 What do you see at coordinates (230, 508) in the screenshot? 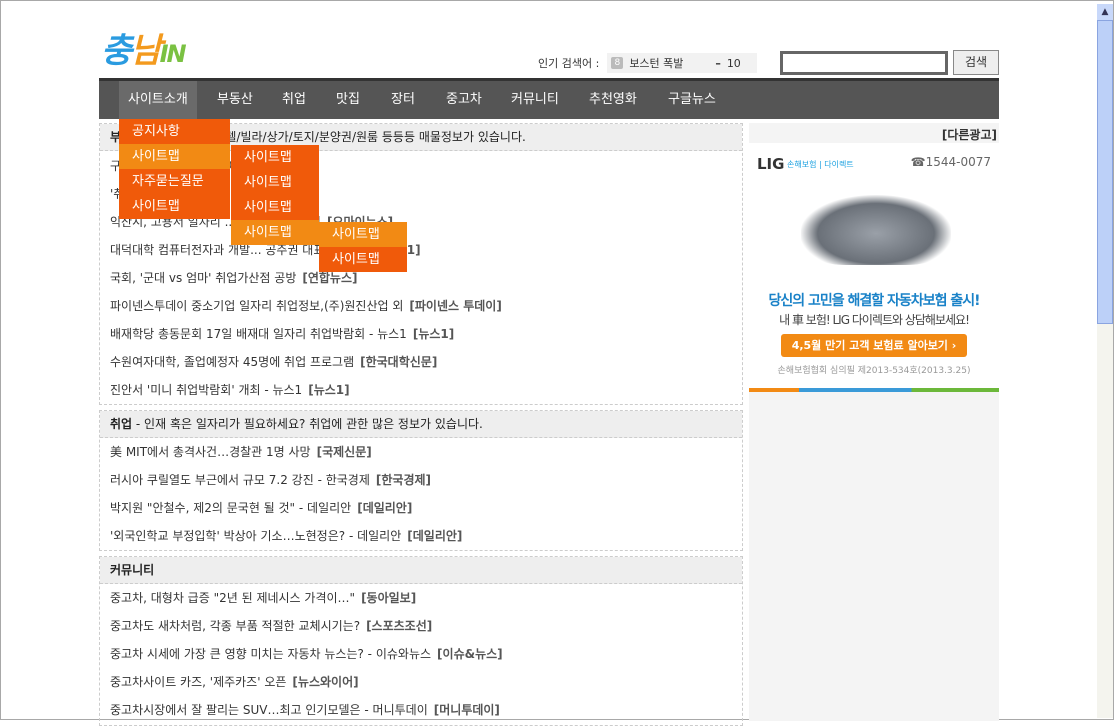
I see `news-title: 박지원 "안철수, 제2의 문국현 될 것" - 데일리안` at bounding box center [230, 508].